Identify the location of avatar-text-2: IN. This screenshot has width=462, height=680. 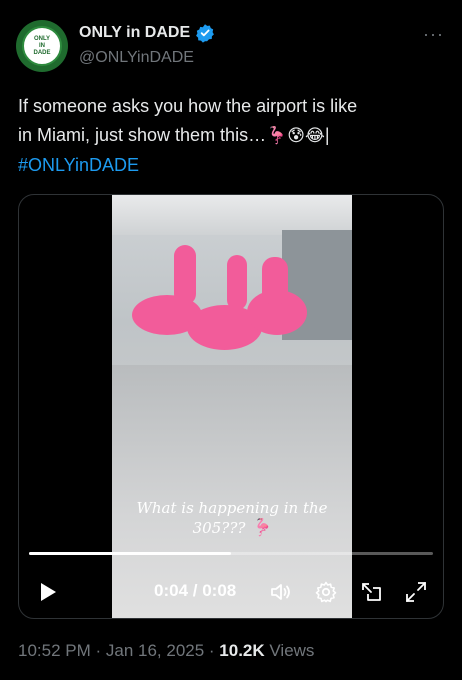
(42, 45).